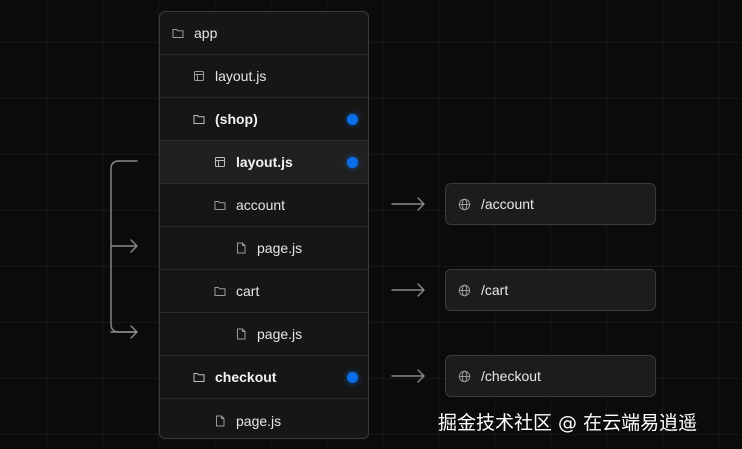  I want to click on tree-row-cart: cart, so click(264, 291).